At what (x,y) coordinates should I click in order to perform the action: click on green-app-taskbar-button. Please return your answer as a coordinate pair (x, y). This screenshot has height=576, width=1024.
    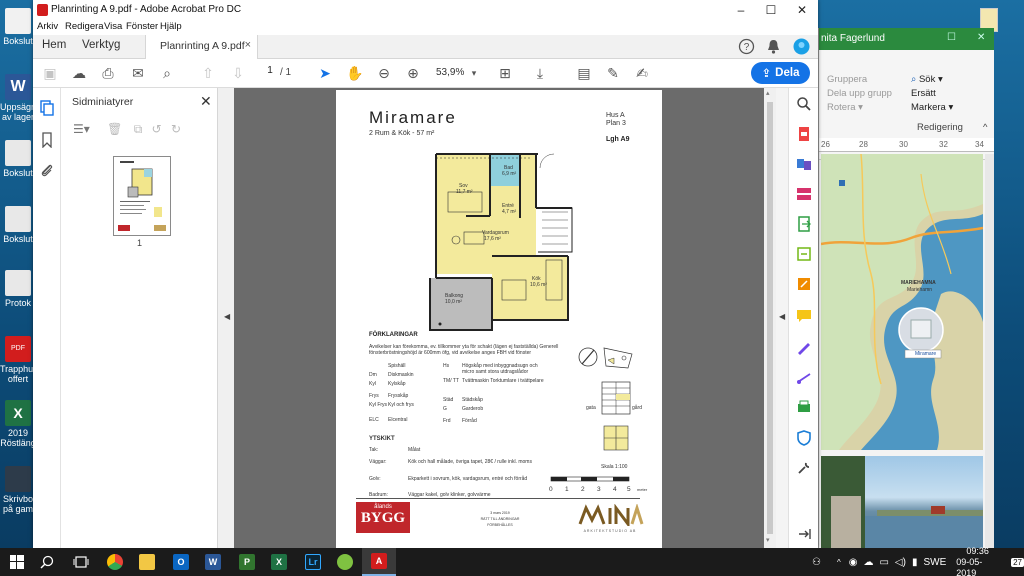
    Looking at the image, I should click on (345, 562).